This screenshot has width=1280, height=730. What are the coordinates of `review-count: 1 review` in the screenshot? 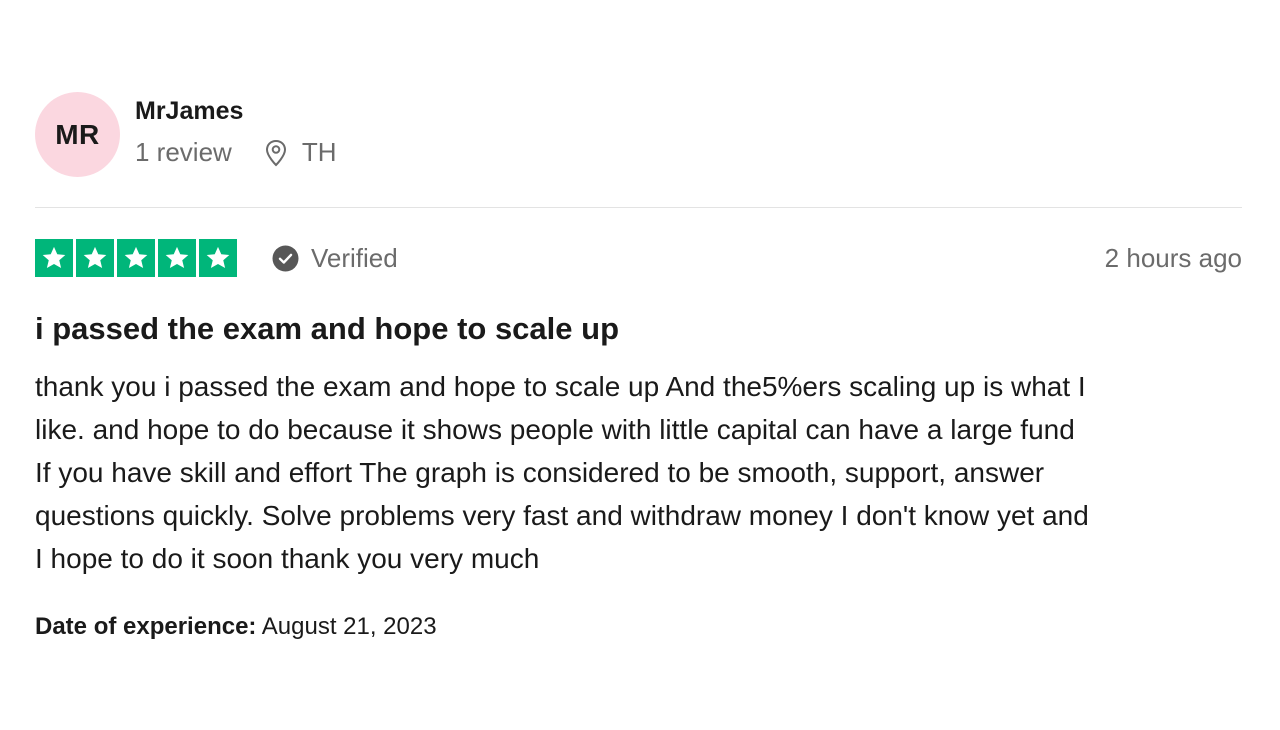 It's located at (183, 152).